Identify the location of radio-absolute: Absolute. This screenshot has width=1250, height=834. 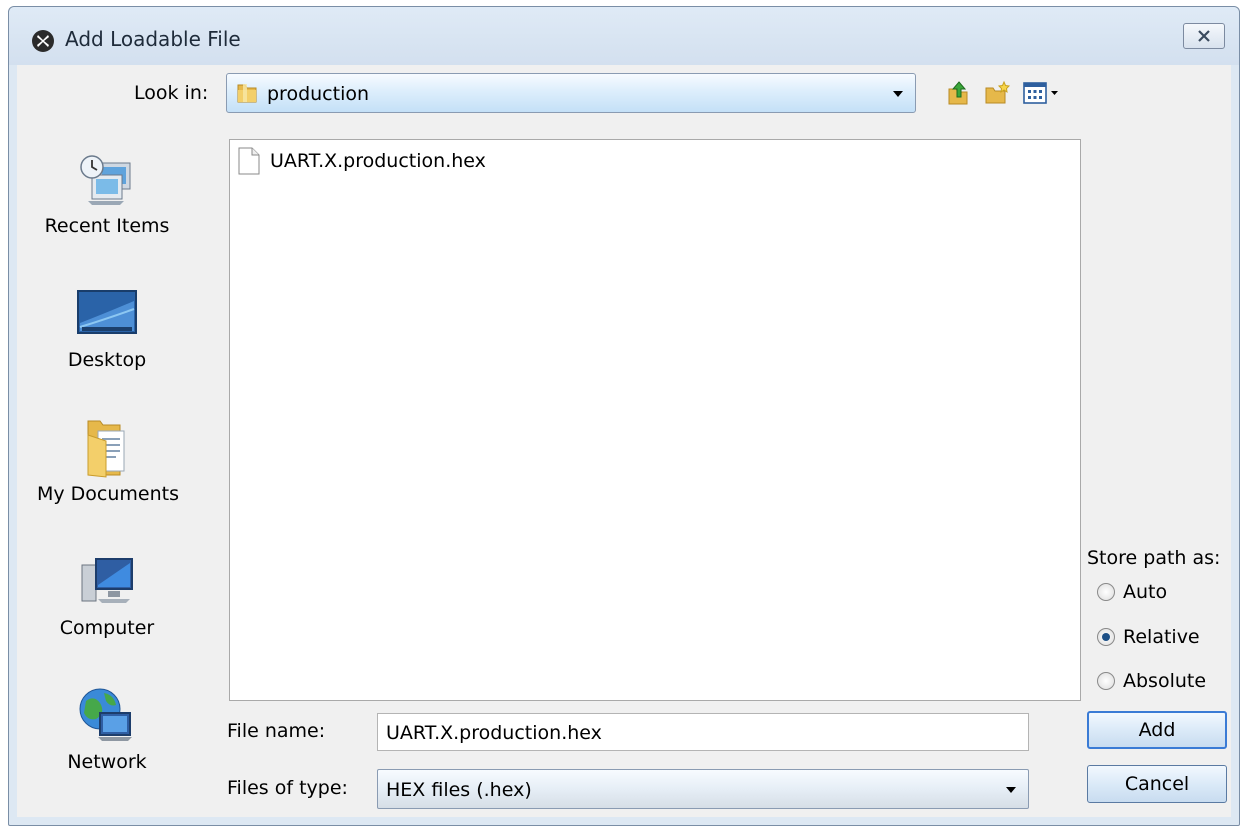
(1151, 681).